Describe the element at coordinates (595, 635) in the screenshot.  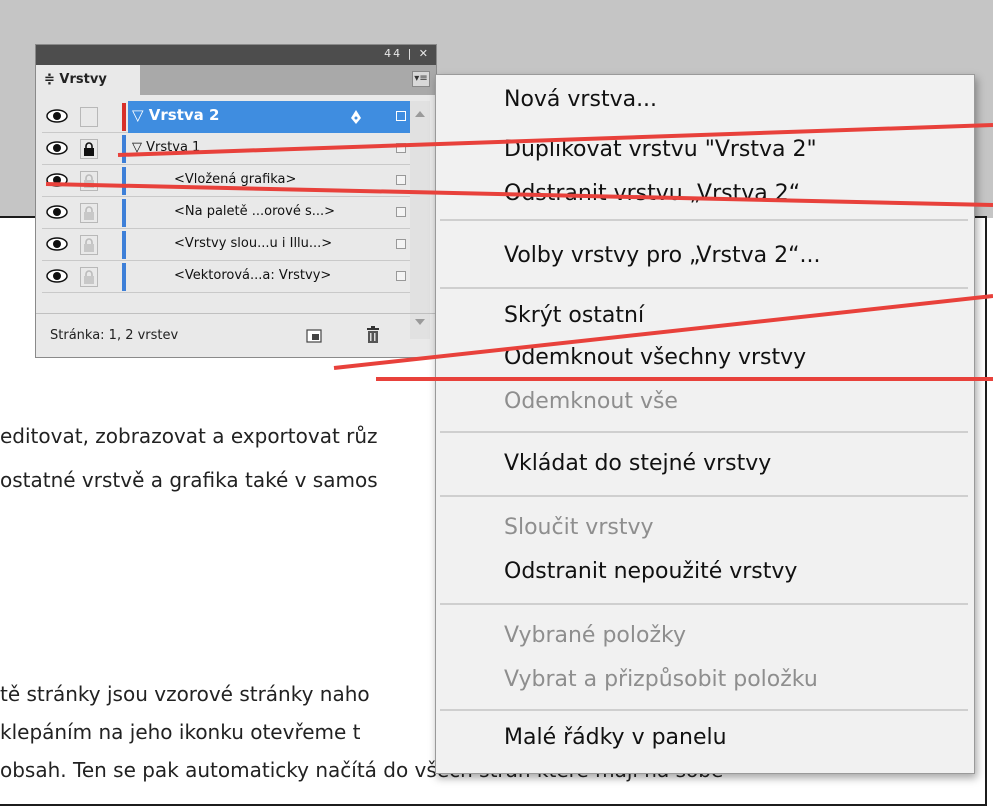
I see `menu-item-selected-items: Vybrané položky` at that location.